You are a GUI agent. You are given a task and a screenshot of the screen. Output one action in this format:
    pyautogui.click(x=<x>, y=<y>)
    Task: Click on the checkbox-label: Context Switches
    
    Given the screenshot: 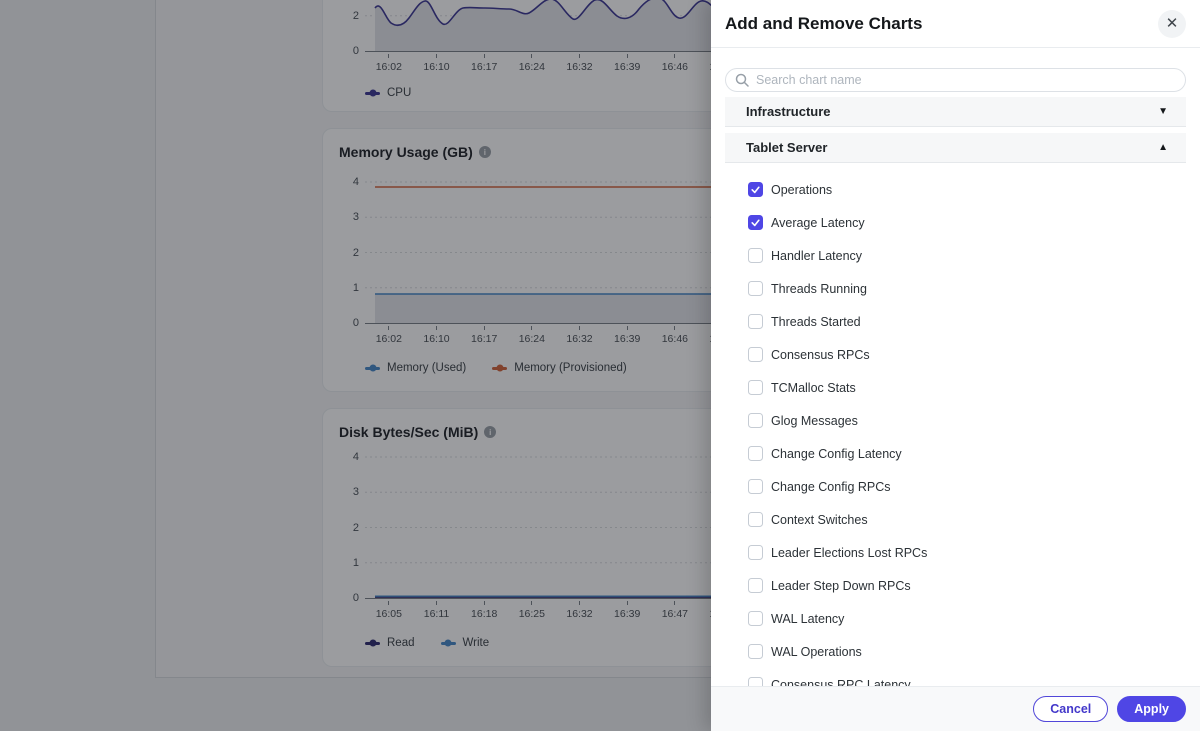 What is the action you would take?
    pyautogui.click(x=819, y=519)
    